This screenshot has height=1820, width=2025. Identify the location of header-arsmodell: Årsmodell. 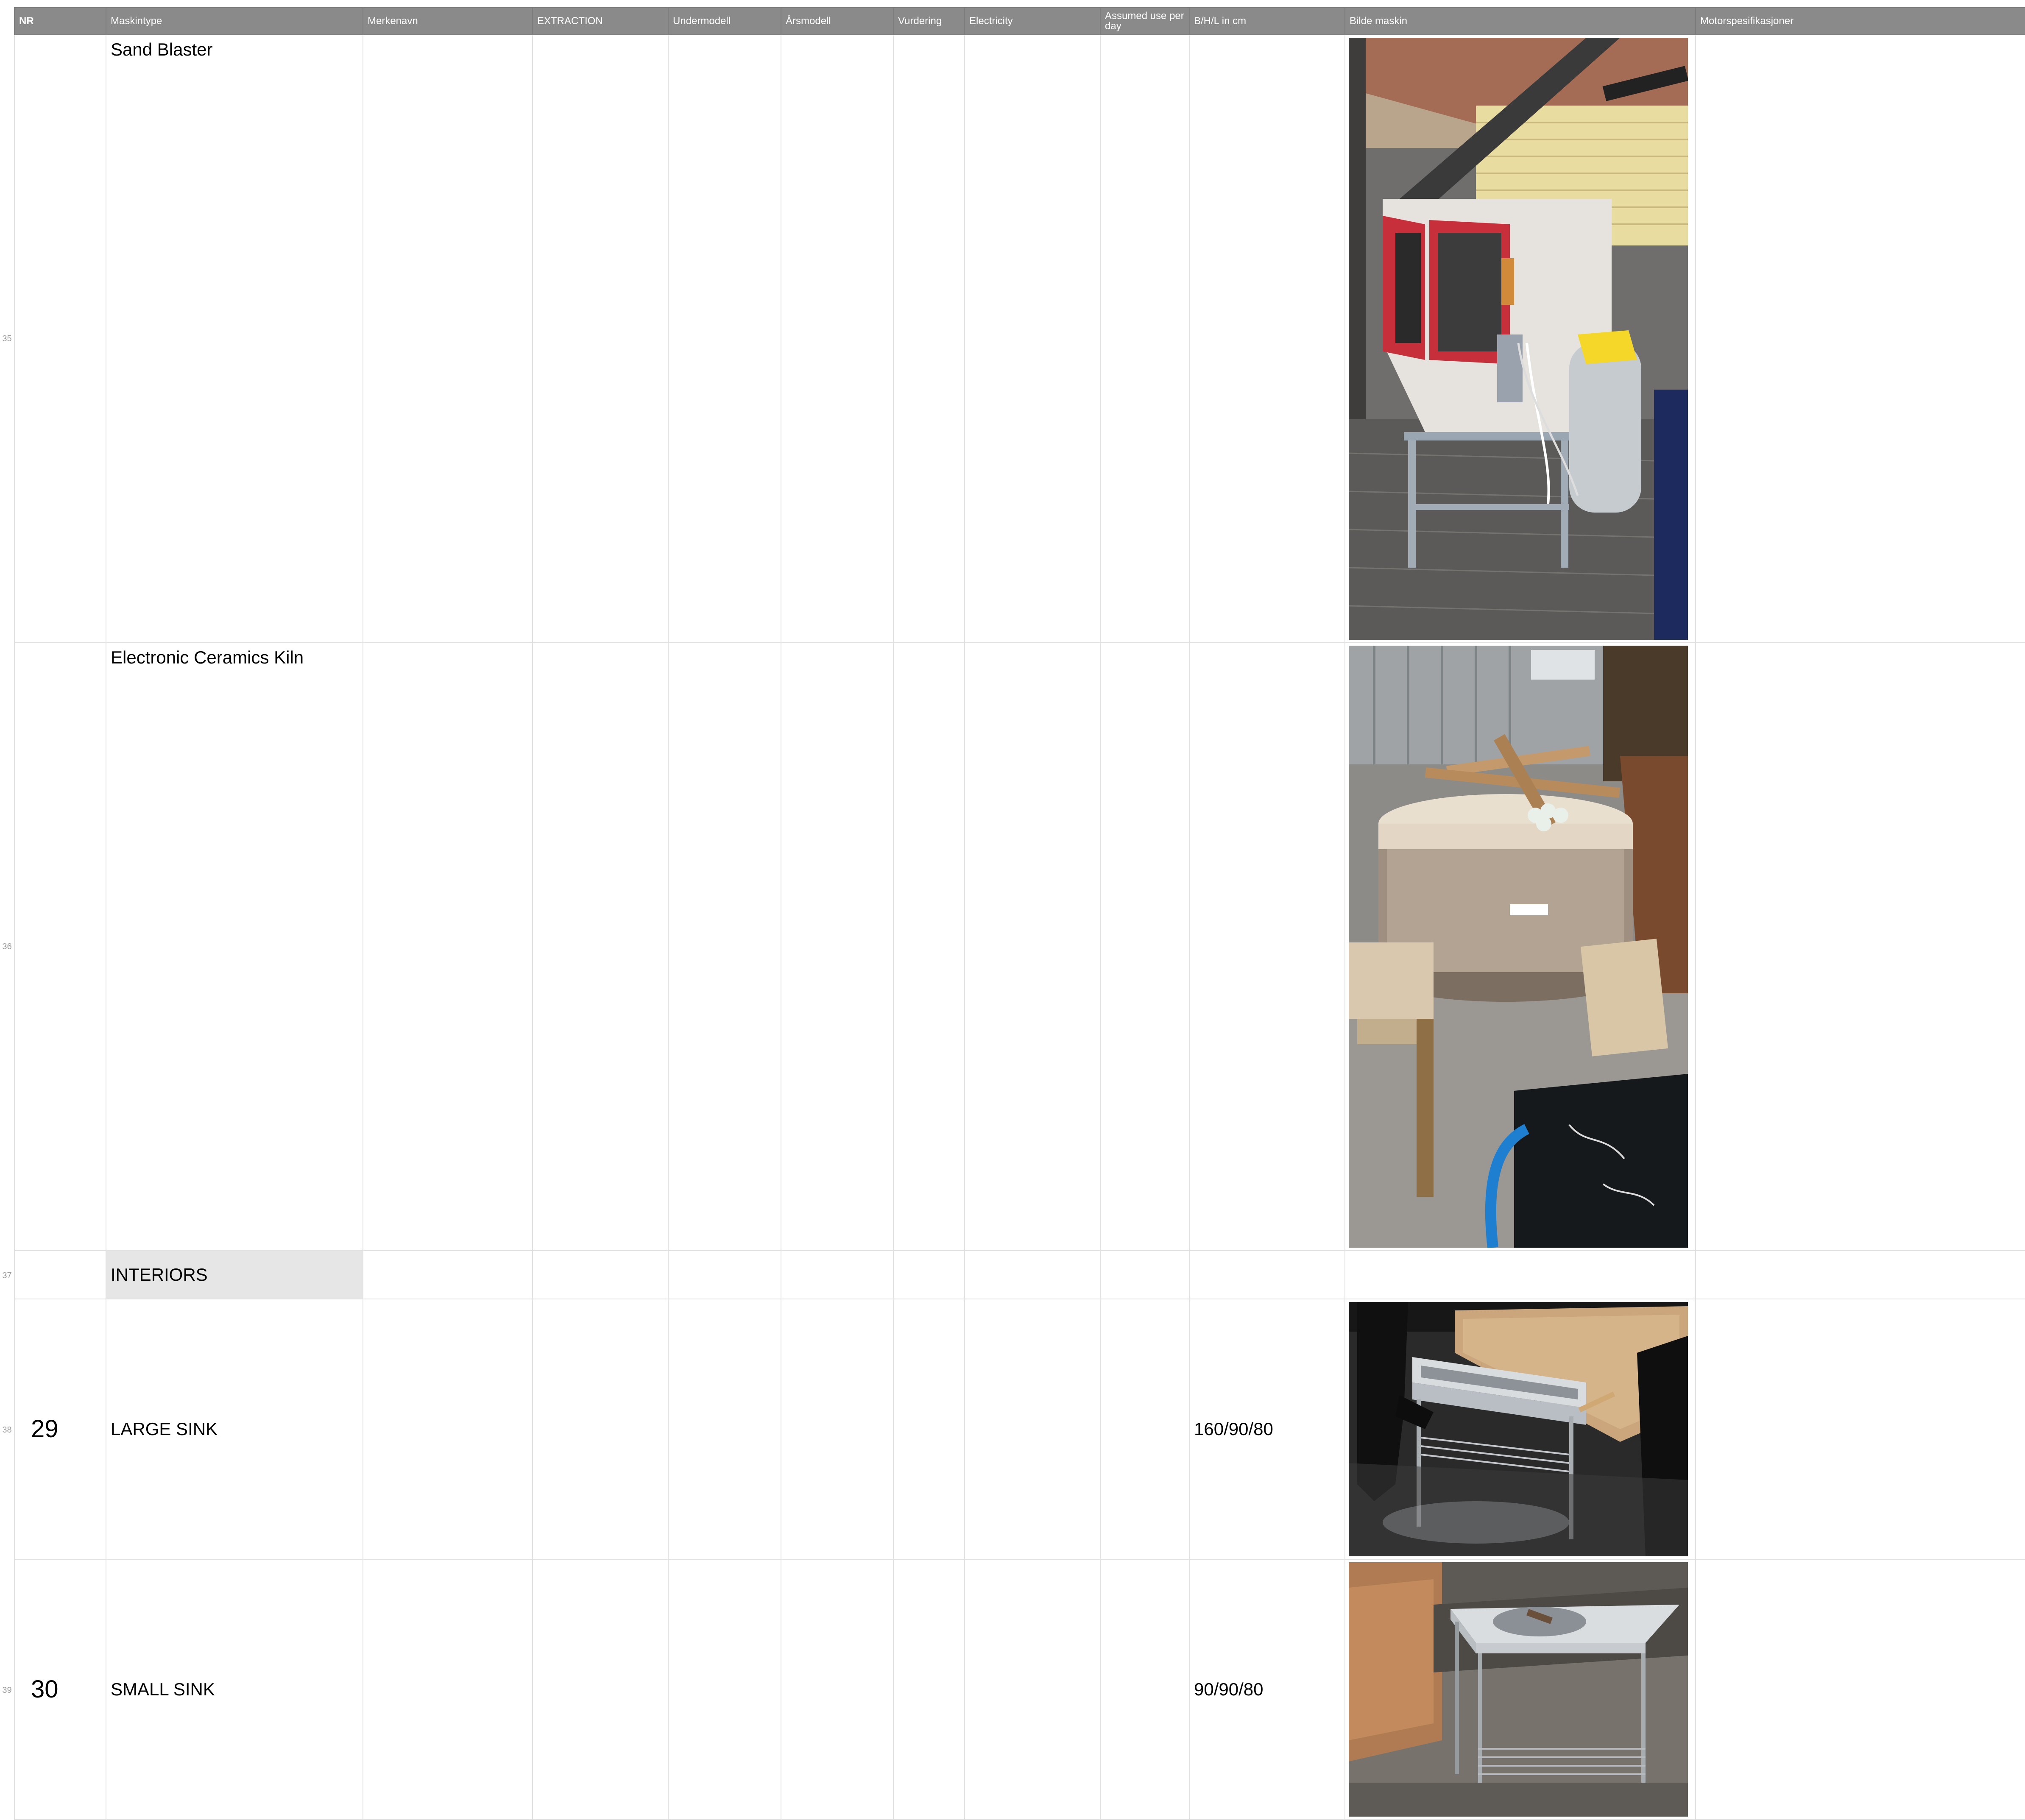
(837, 21).